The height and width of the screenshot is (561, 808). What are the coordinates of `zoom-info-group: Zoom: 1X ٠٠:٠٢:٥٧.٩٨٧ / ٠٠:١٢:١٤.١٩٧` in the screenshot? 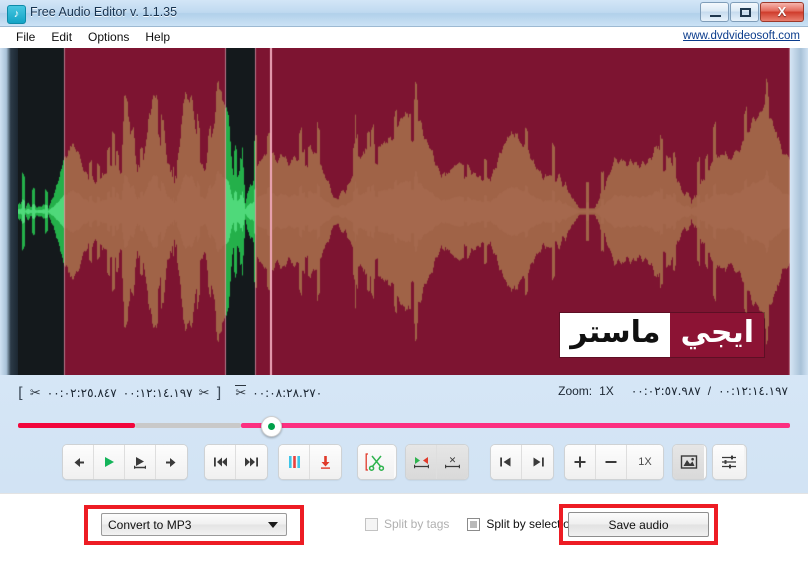 It's located at (673, 391).